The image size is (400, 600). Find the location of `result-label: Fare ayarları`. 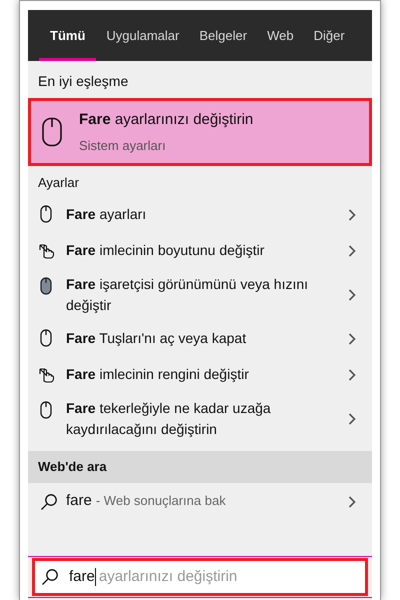

result-label: Fare ayarları is located at coordinates (107, 214).